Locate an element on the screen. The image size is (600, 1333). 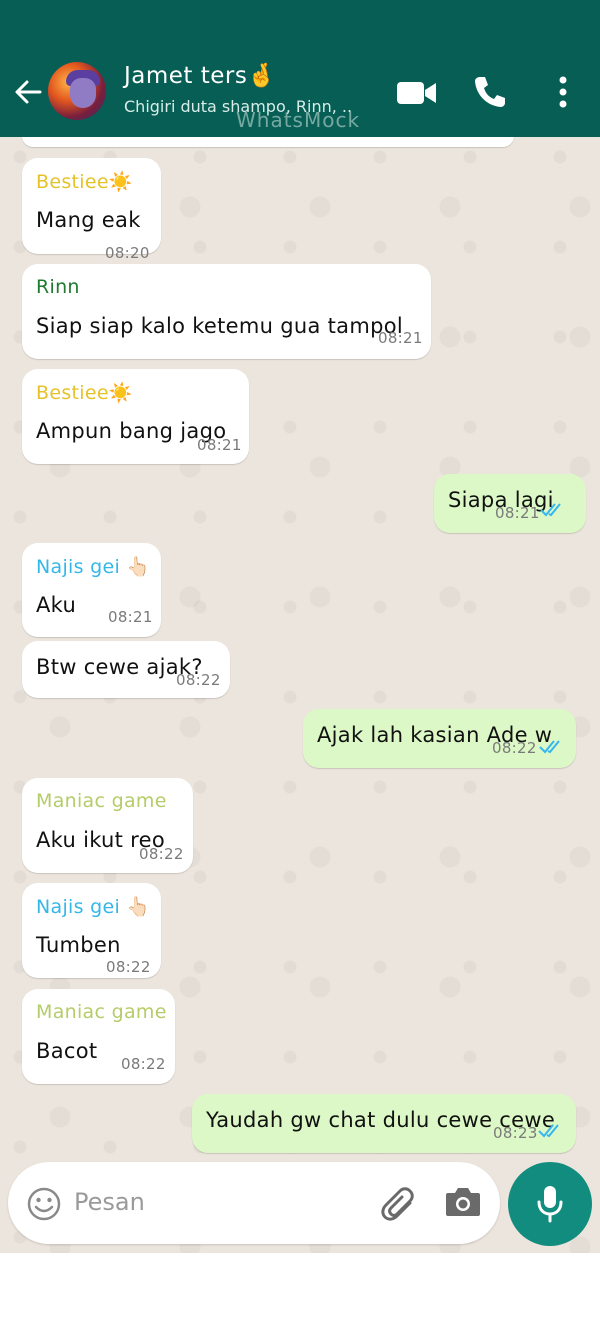
mic-button is located at coordinates (550, 1204).